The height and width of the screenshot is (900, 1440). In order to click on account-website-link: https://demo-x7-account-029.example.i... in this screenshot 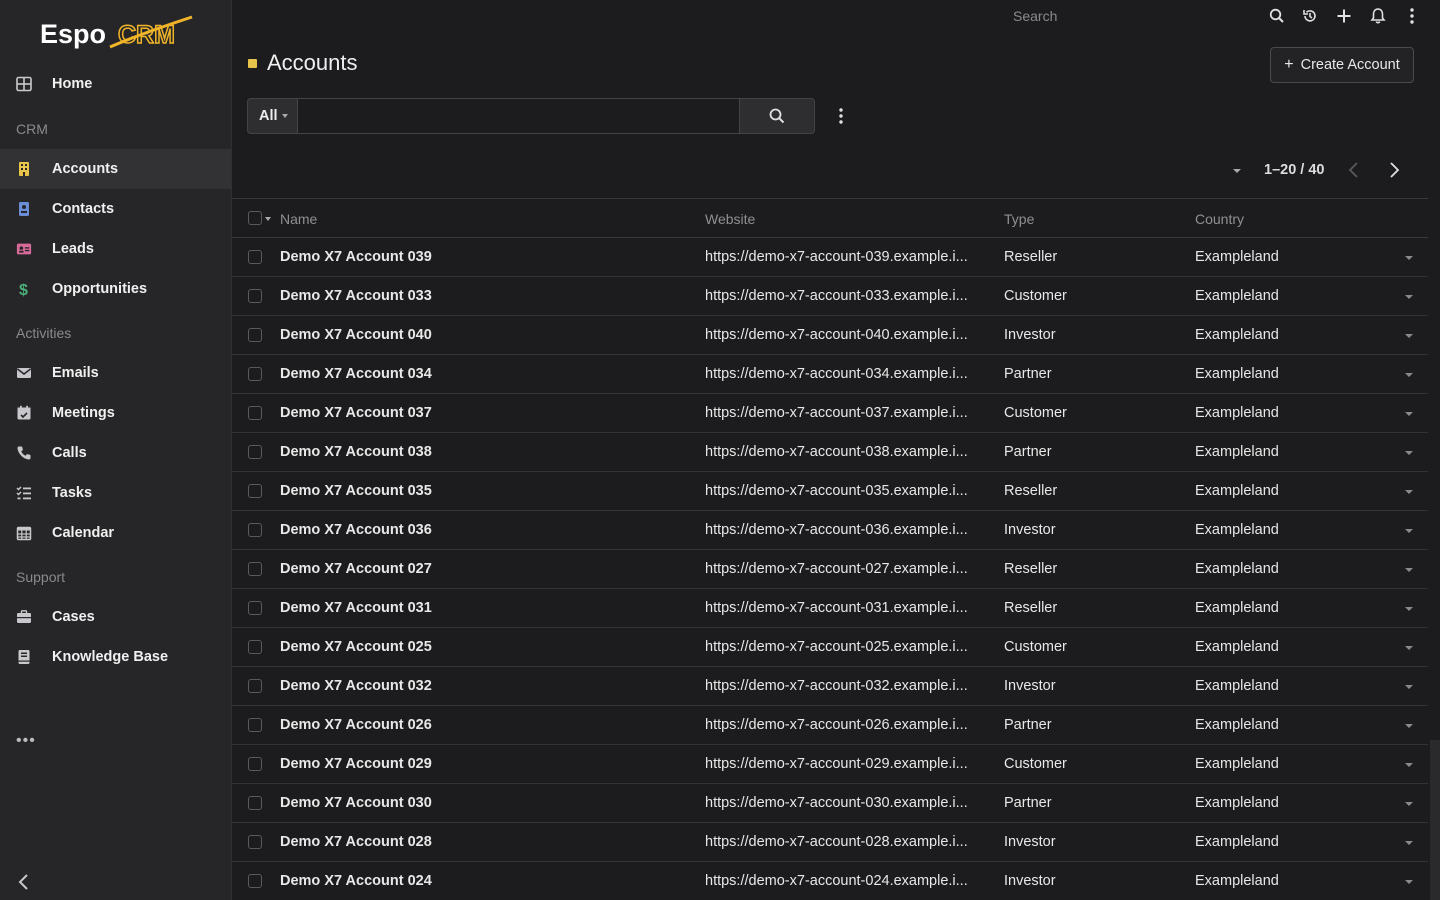, I will do `click(847, 764)`.